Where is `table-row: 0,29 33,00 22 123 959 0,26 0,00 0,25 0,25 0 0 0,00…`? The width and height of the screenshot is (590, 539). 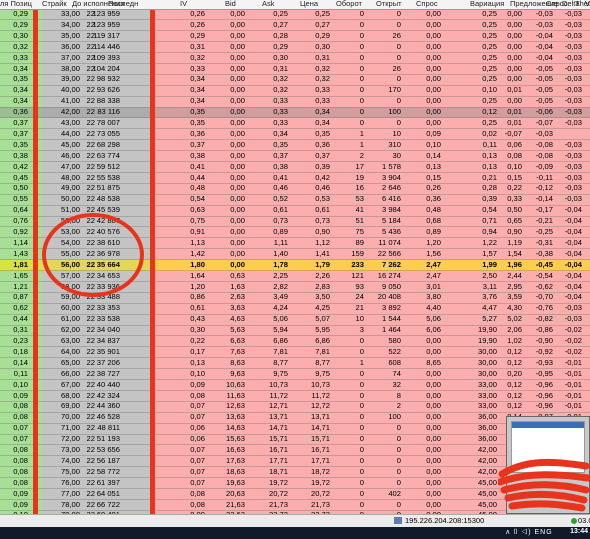
table-row: 0,29 33,00 22 123 959 0,26 0,00 0,25 0,25 0 0 0,00… is located at coordinates (295, 15).